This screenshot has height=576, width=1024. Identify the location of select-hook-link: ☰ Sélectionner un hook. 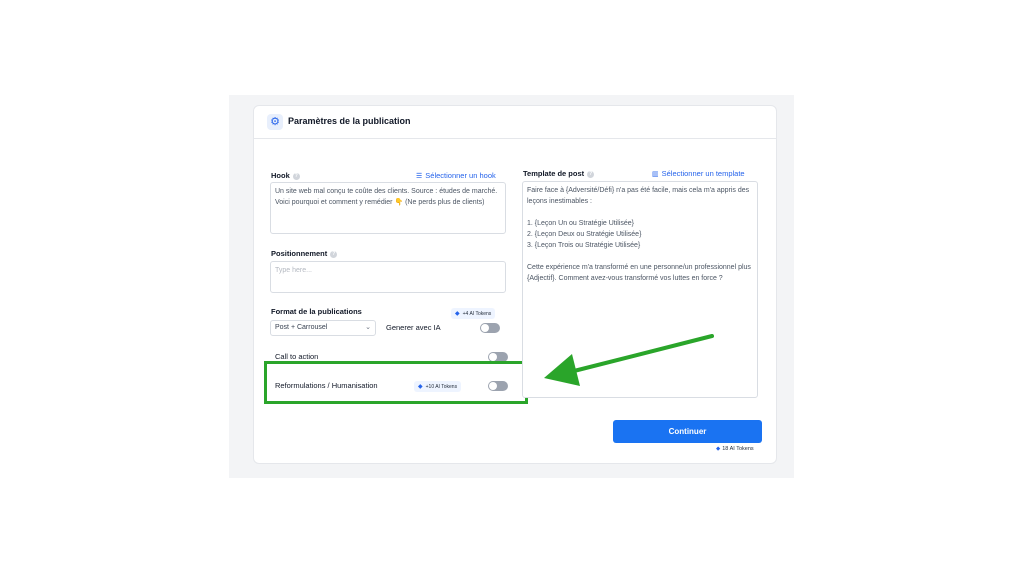
(456, 175).